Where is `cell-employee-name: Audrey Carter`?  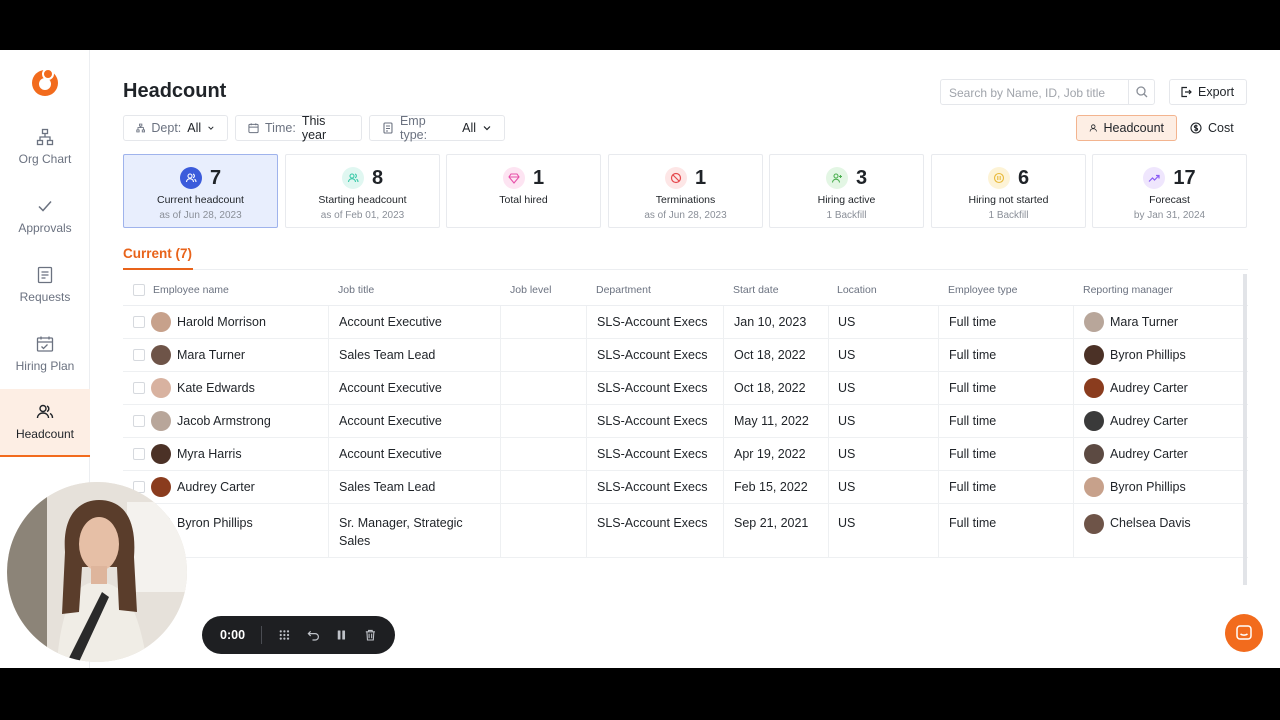
cell-employee-name: Audrey Carter is located at coordinates (239, 487).